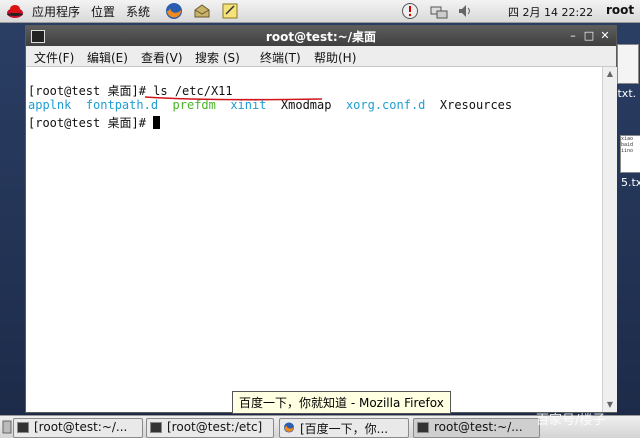  Describe the element at coordinates (476, 105) in the screenshot. I see `ls-entry: Xresources` at that location.